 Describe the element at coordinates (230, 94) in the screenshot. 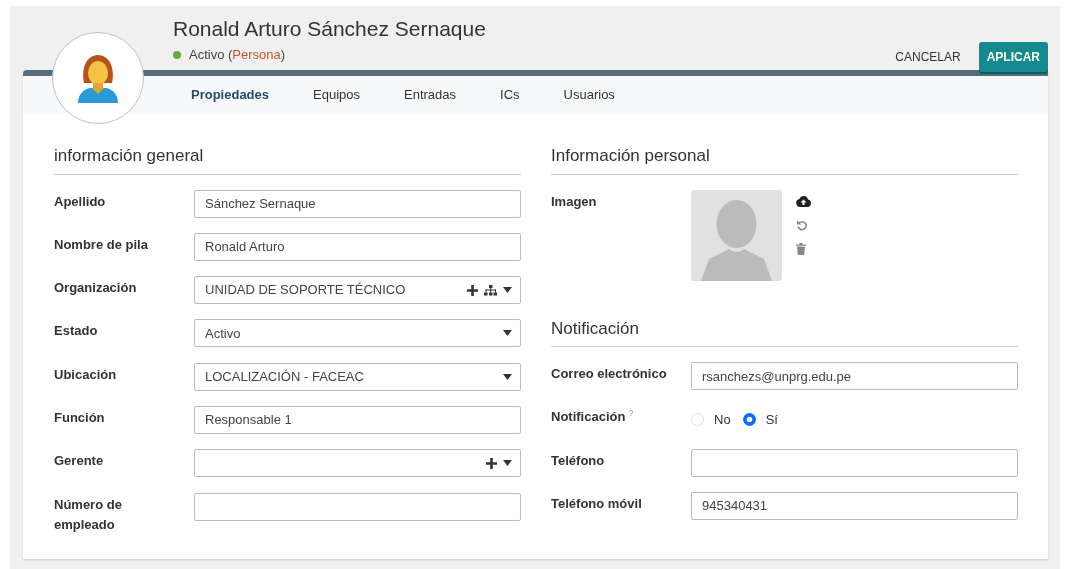

I see `tab: Propiedades` at that location.